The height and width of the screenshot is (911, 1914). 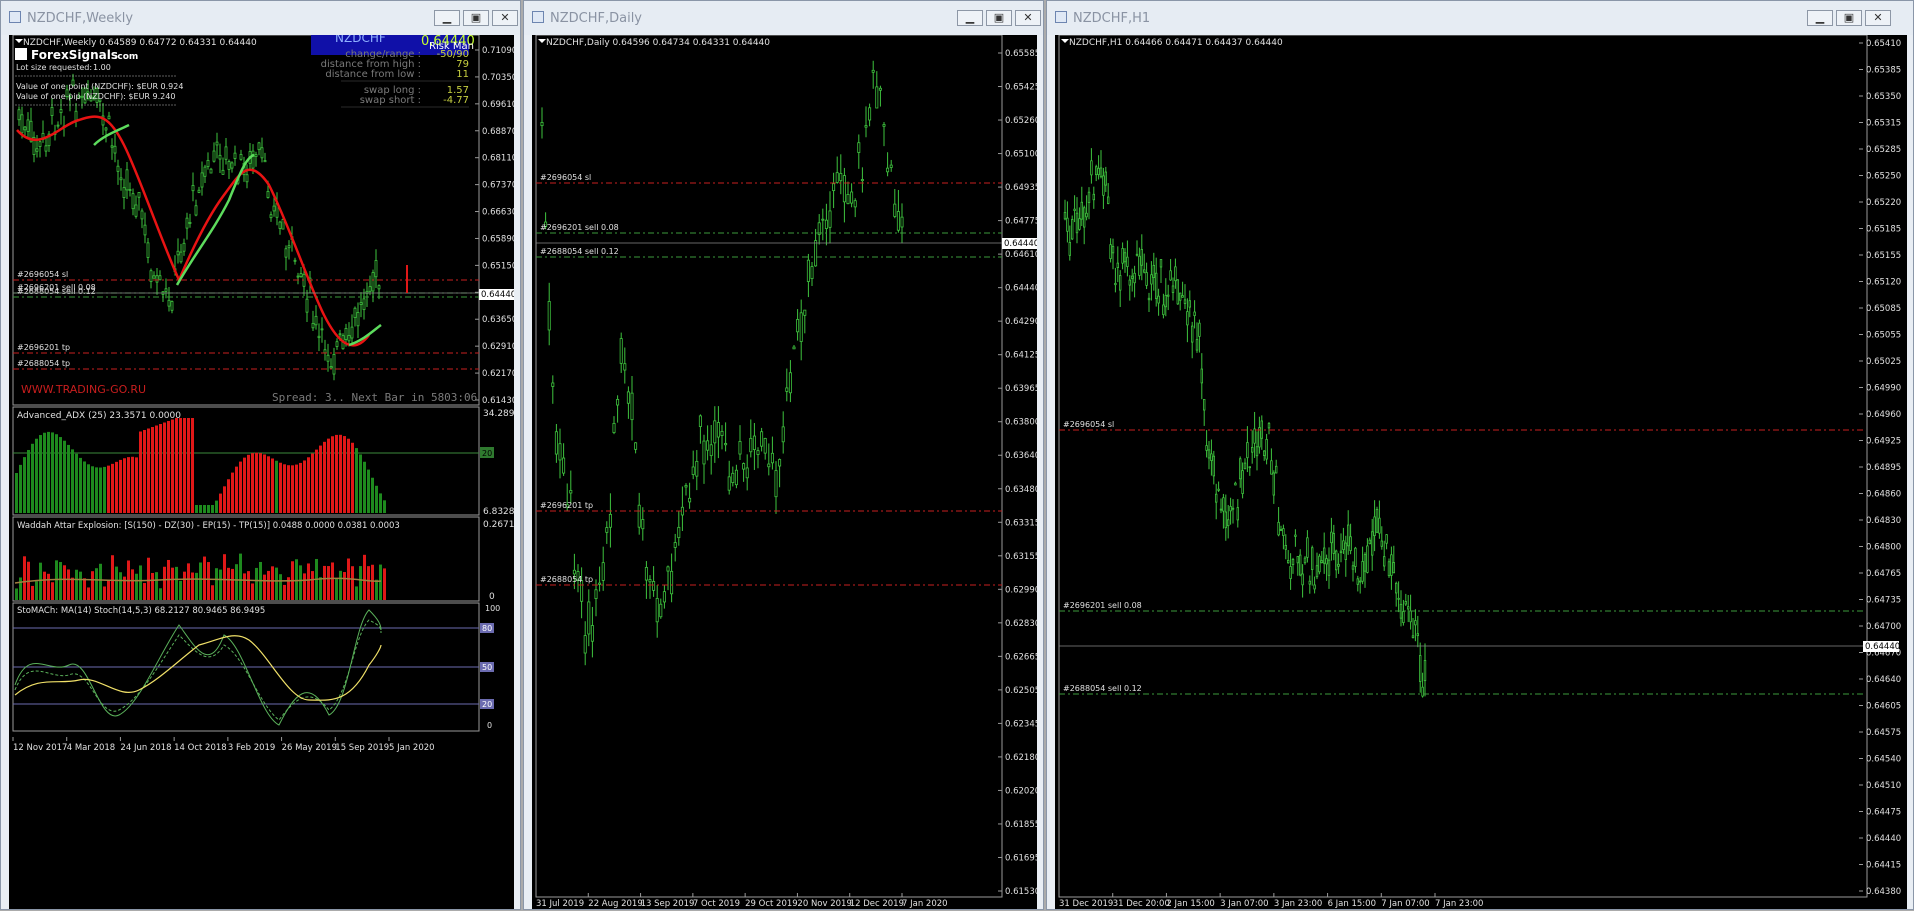 I want to click on window-titlebar: NZDCHF,Daily ▁ ▣ ✕, so click(x=783, y=18).